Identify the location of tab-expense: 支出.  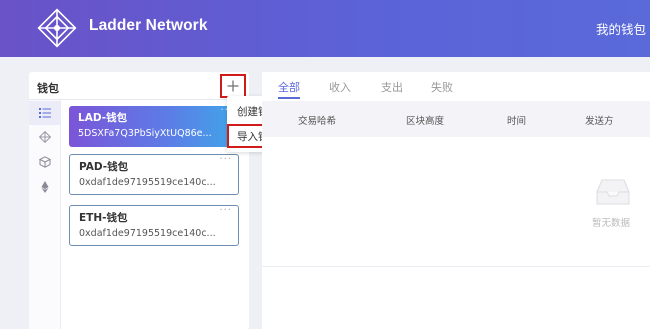
(392, 87).